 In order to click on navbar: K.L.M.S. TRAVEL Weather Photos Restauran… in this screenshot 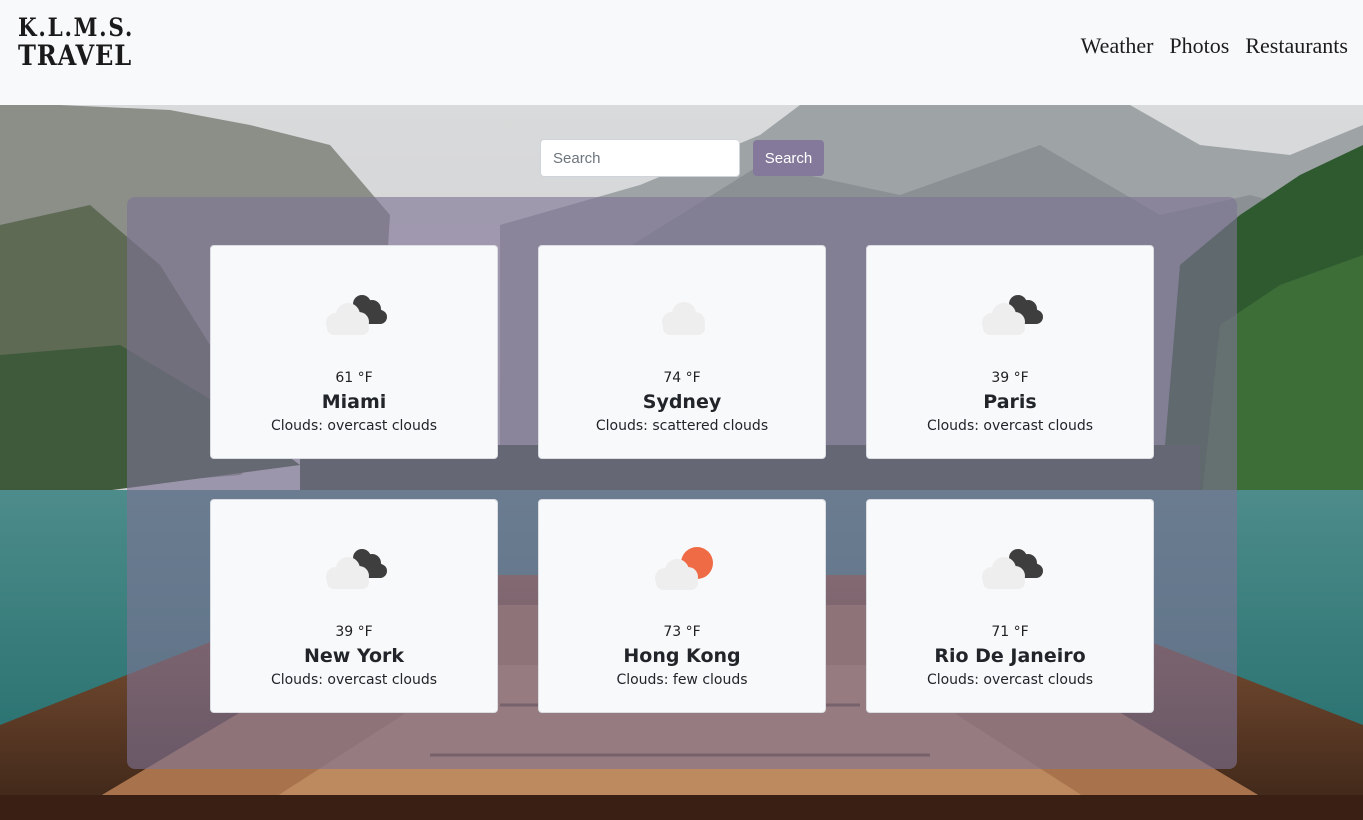, I will do `click(681, 52)`.